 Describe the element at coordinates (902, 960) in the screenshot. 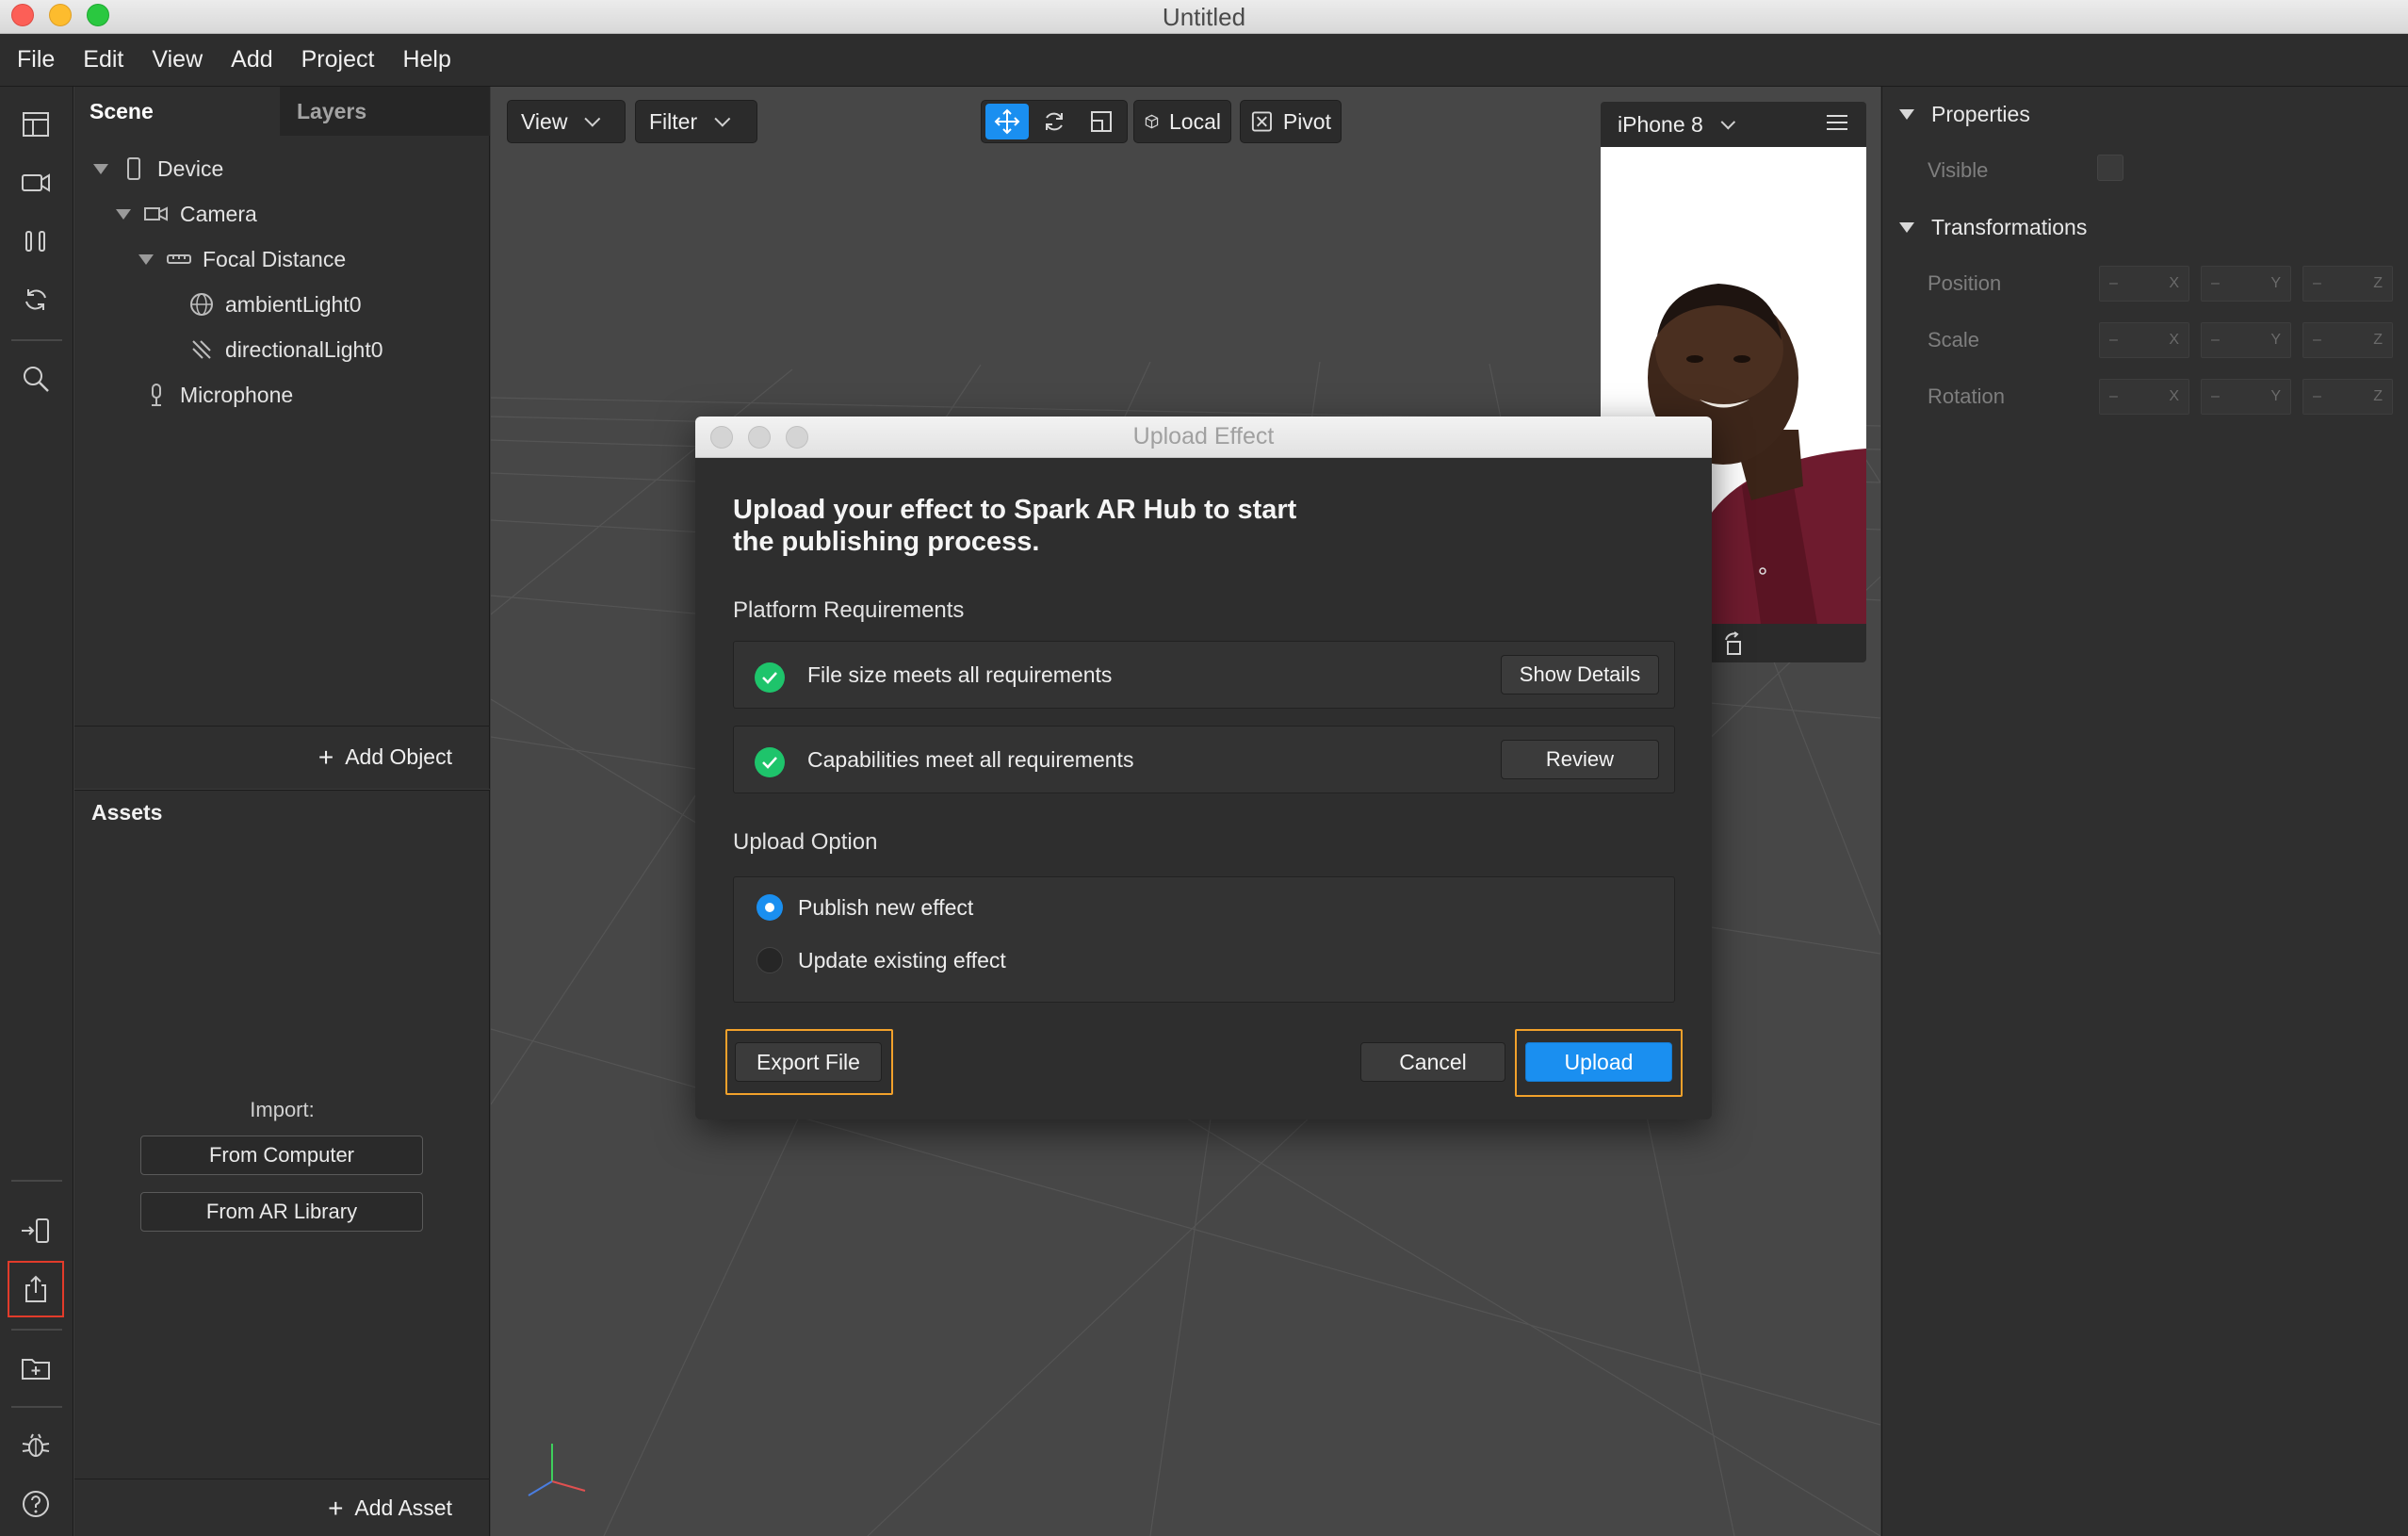

I see `option-label: Update existing effect` at that location.